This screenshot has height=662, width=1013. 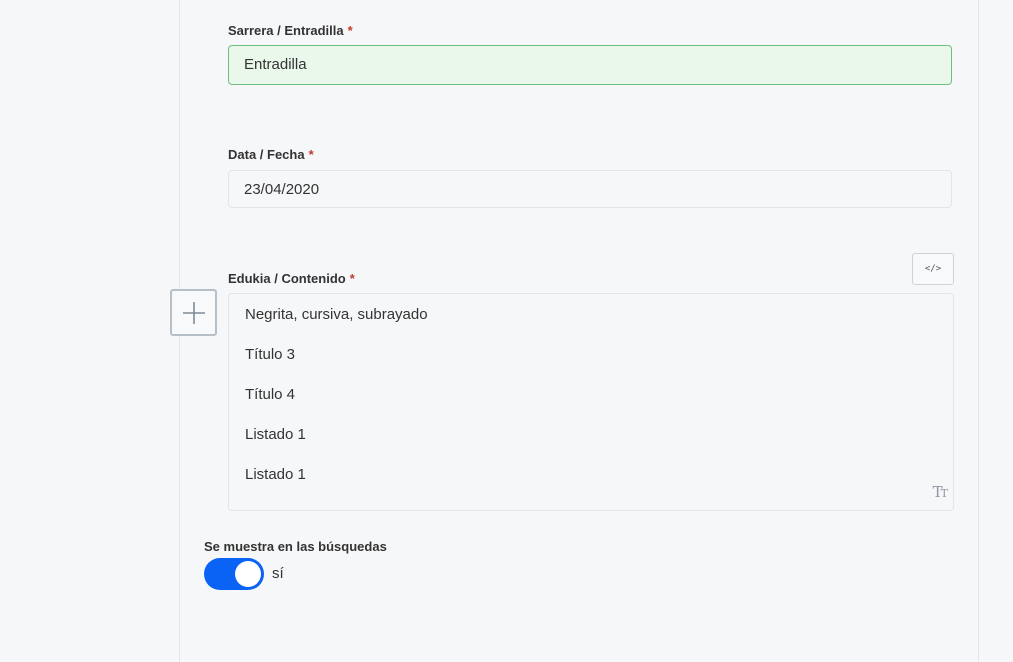 I want to click on fecha-label: Data / Fecha *, so click(x=271, y=154).